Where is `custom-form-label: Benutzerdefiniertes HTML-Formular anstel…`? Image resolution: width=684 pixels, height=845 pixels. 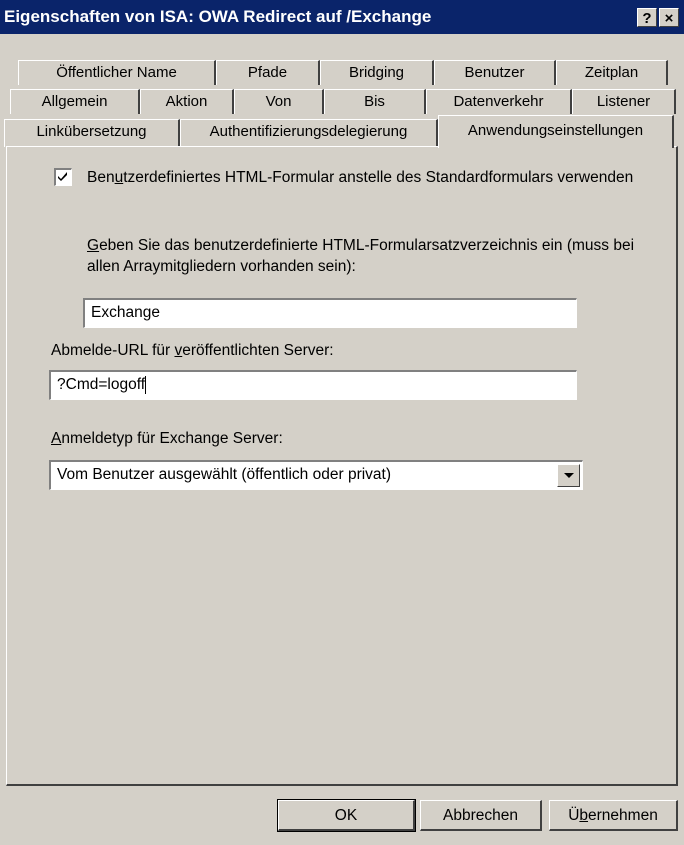
custom-form-label: Benutzerdefiniertes HTML-Formular anstel… is located at coordinates (367, 177).